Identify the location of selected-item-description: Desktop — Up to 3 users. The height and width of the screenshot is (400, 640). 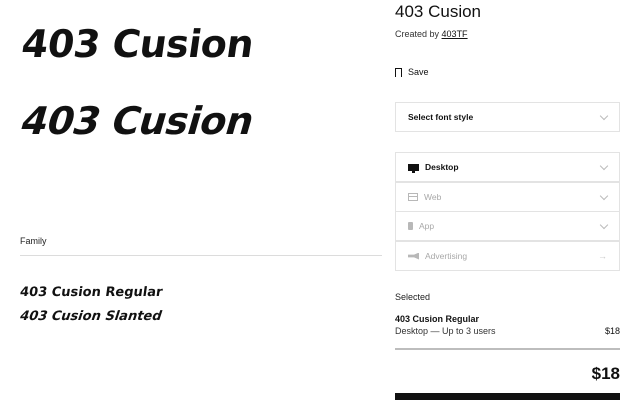
(445, 331).